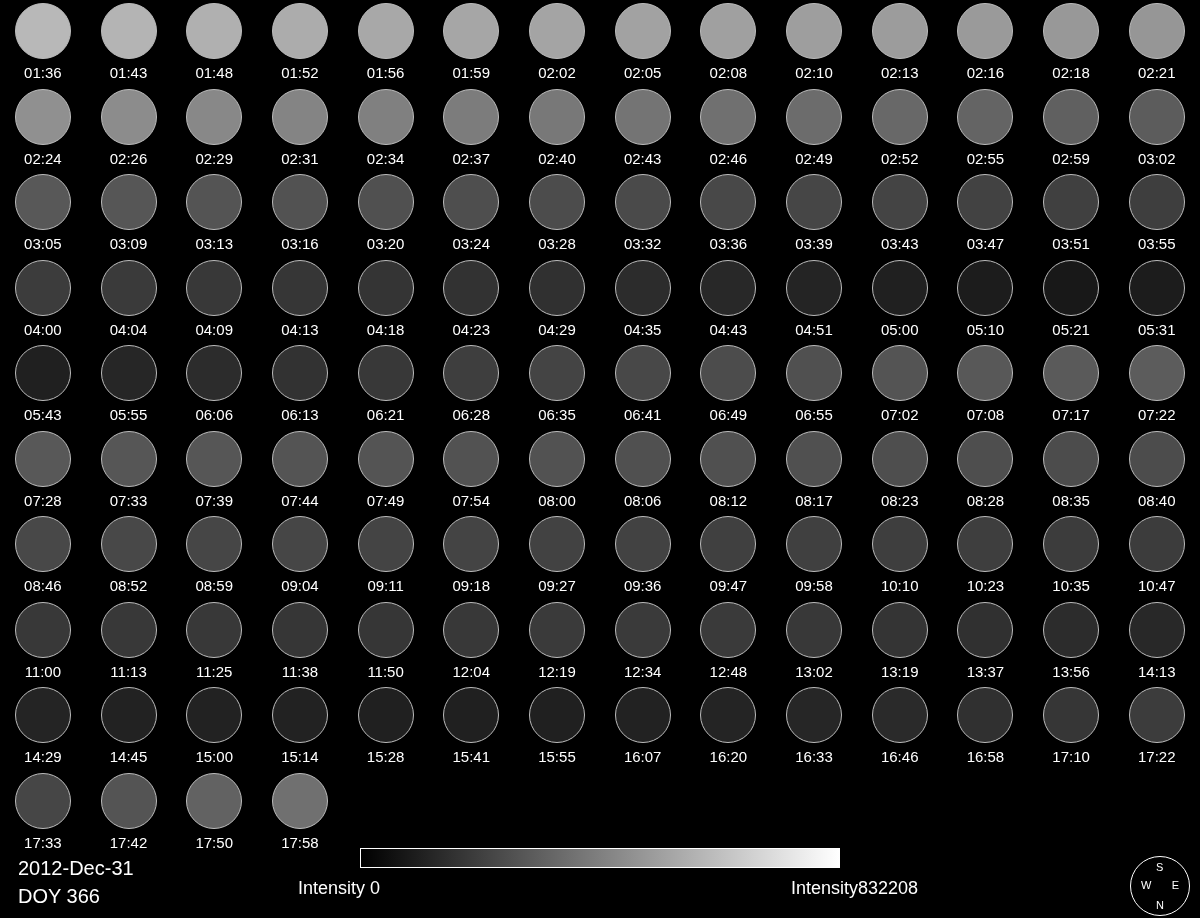 This screenshot has height=918, width=1200. I want to click on time-label: 11:50, so click(385, 671).